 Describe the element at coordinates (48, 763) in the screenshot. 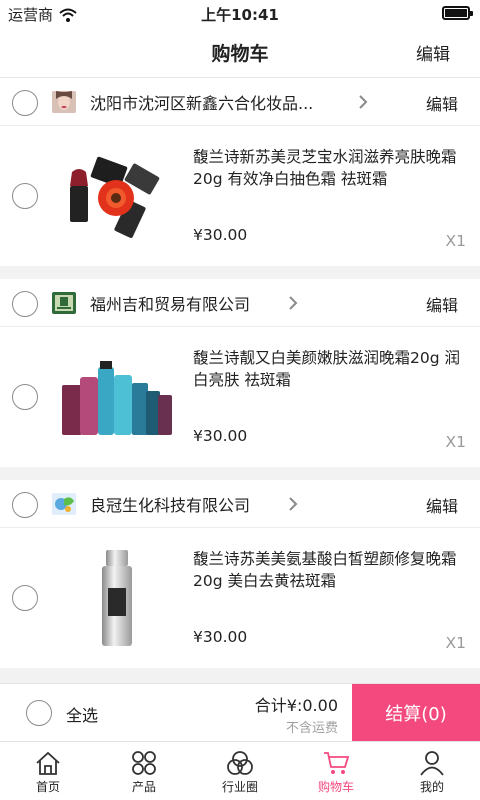

I see `home-icon` at that location.